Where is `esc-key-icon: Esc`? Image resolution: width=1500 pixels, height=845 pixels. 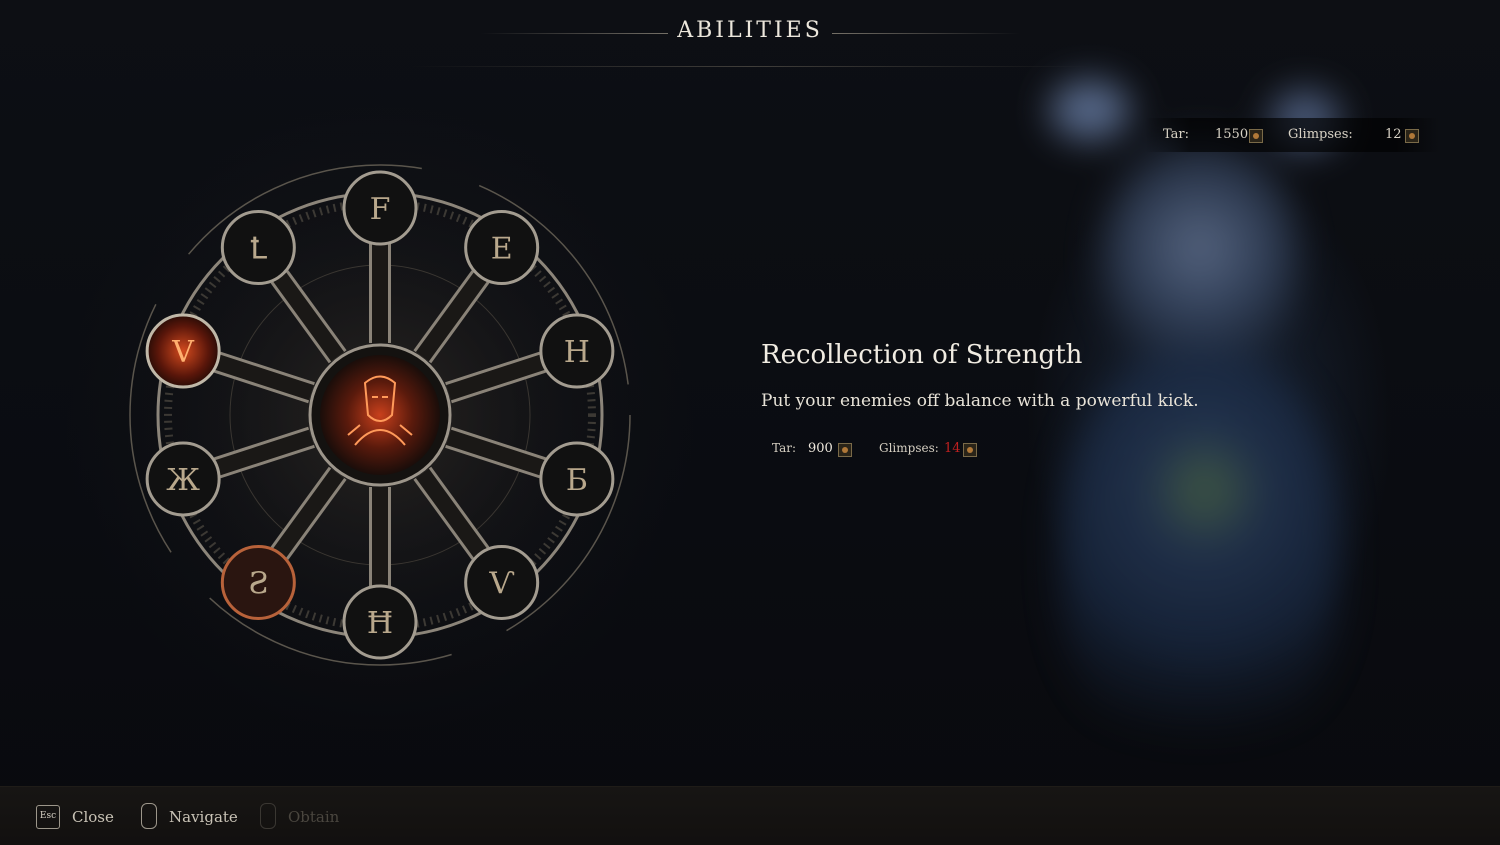 esc-key-icon: Esc is located at coordinates (48, 817).